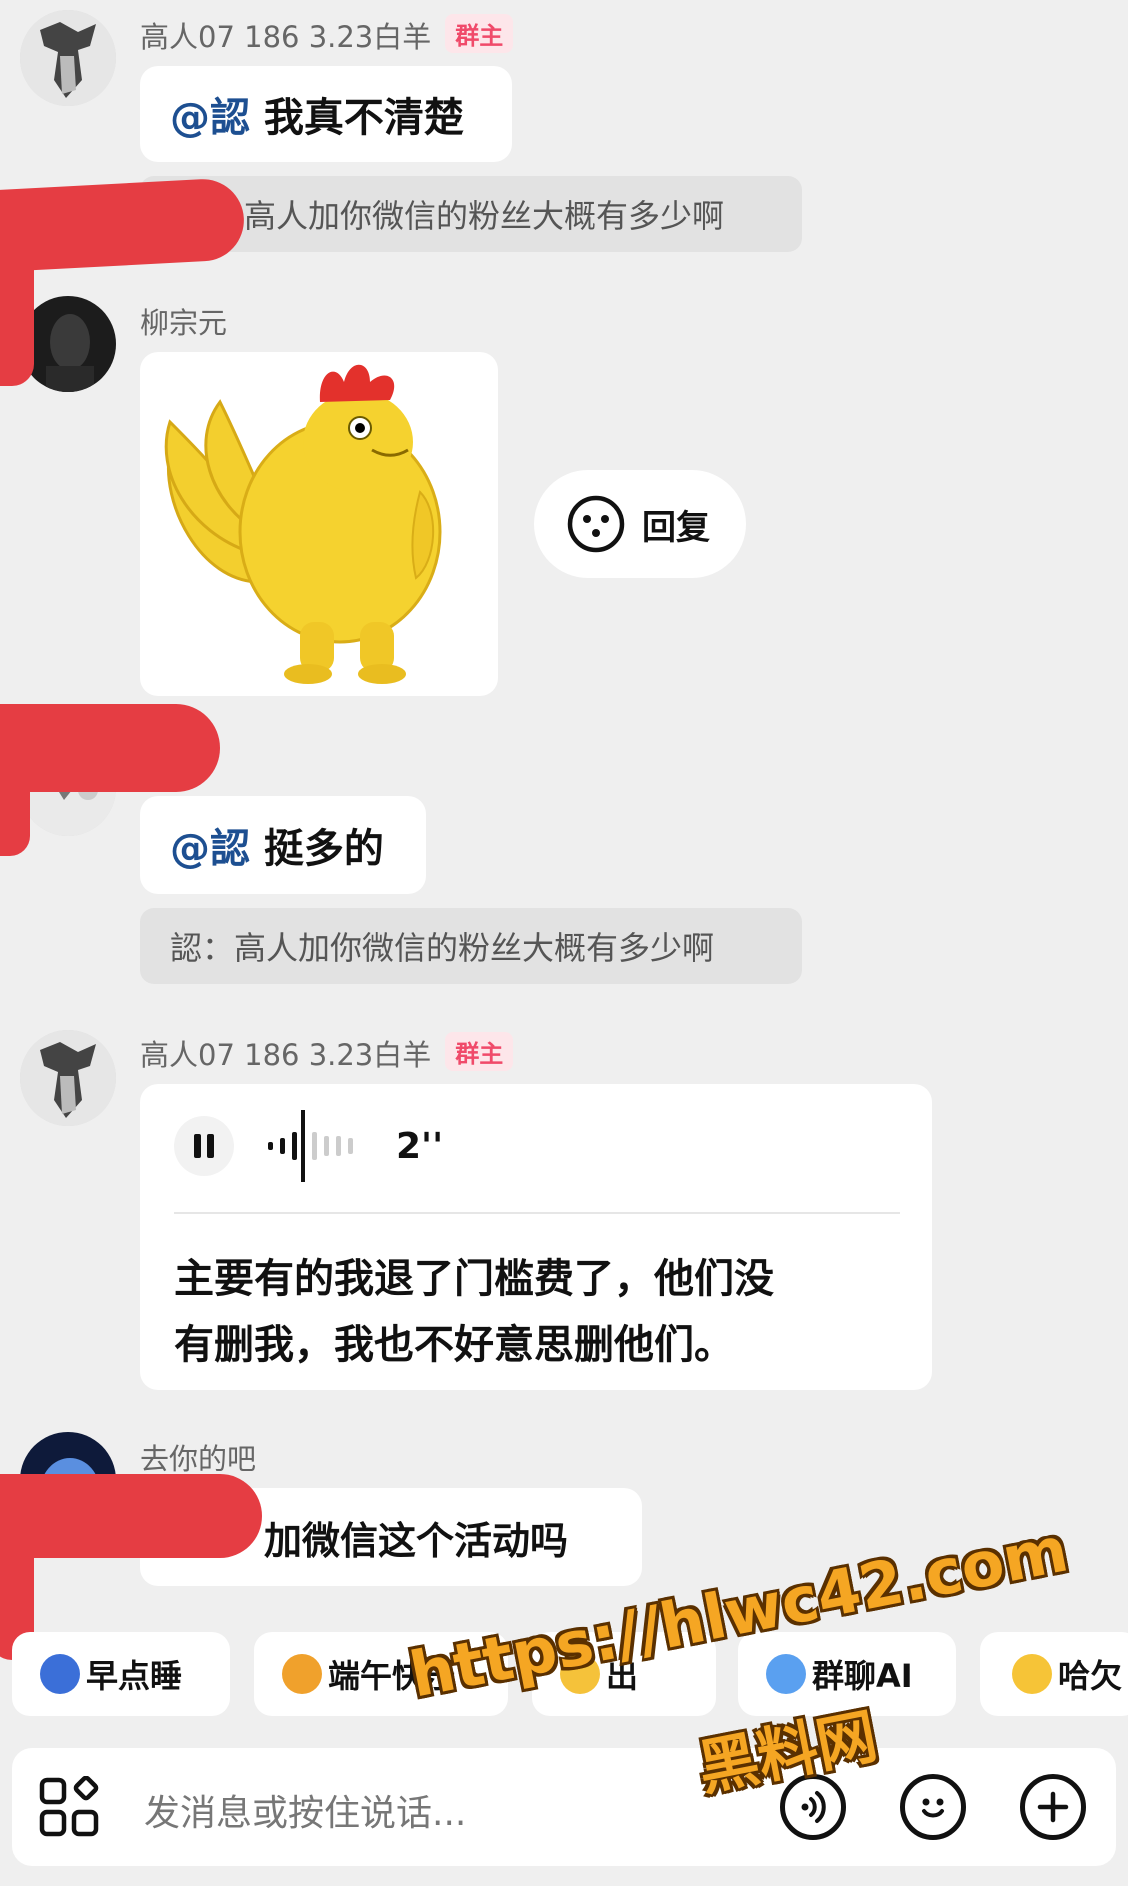  I want to click on voice-transcript-line-2: 有删我，我也不好意思删他们。, so click(454, 1345).